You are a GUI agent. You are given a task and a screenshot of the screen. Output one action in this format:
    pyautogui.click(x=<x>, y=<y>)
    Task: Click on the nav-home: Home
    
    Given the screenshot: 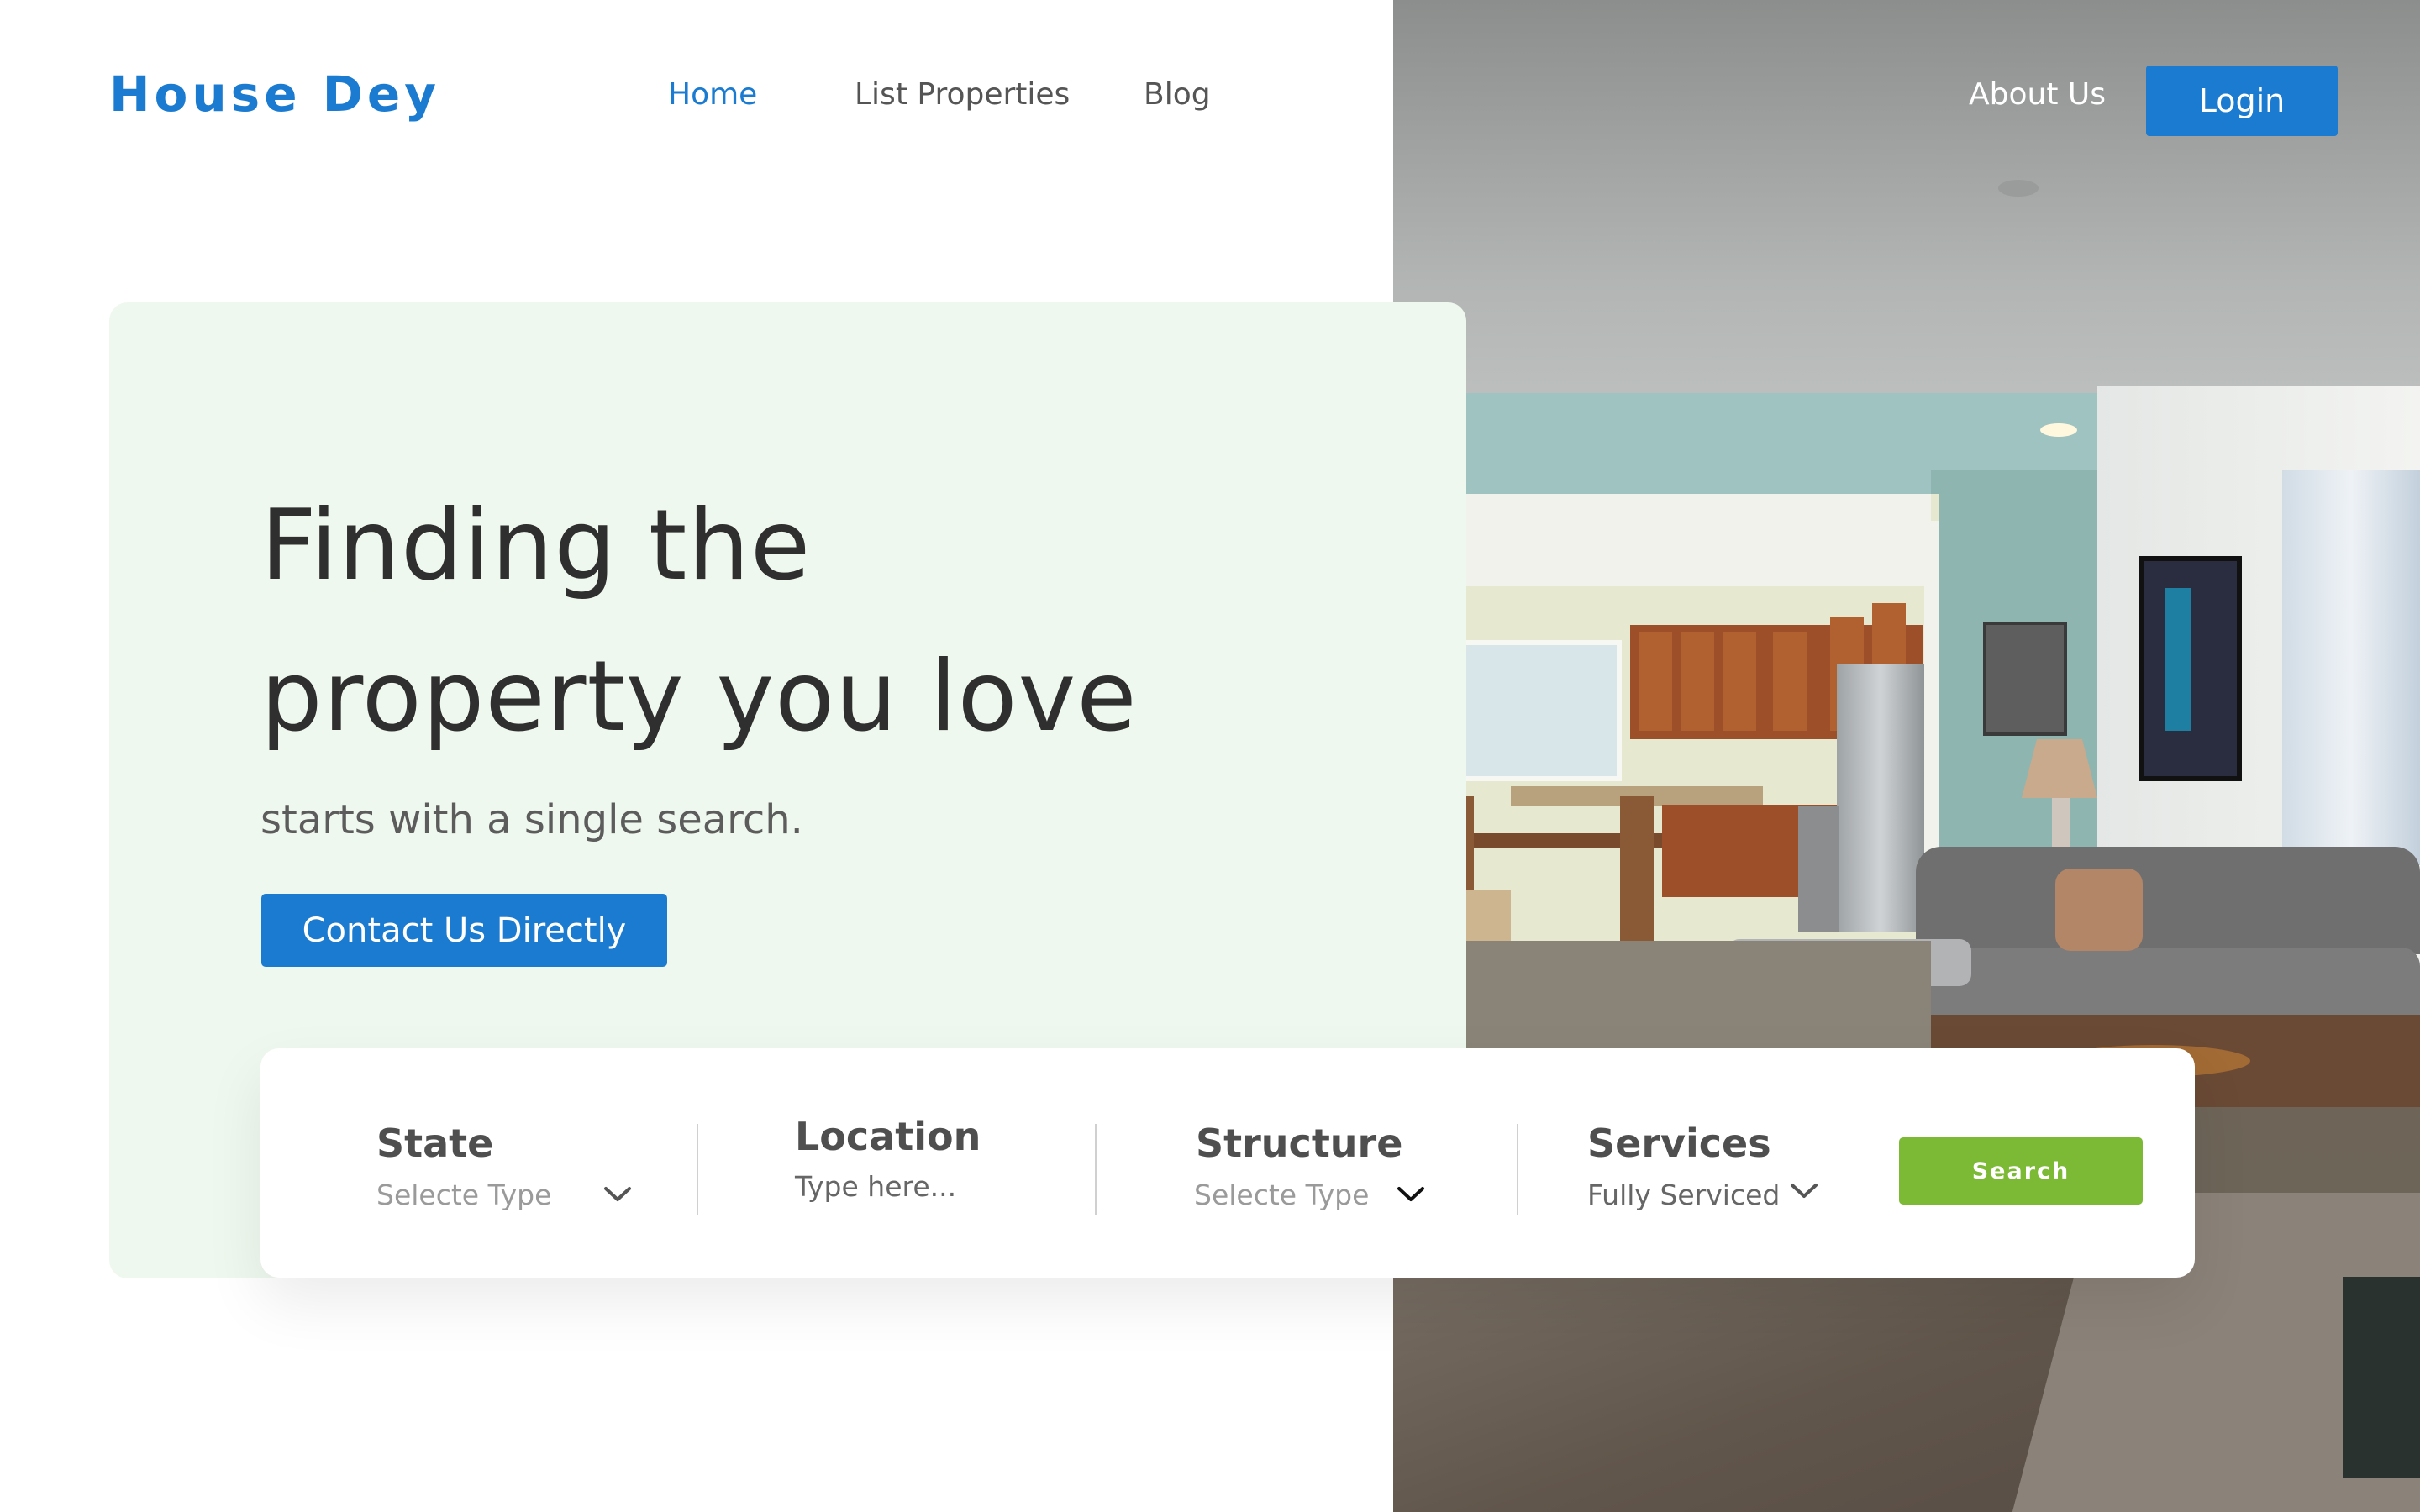 What is the action you would take?
    pyautogui.click(x=712, y=94)
    